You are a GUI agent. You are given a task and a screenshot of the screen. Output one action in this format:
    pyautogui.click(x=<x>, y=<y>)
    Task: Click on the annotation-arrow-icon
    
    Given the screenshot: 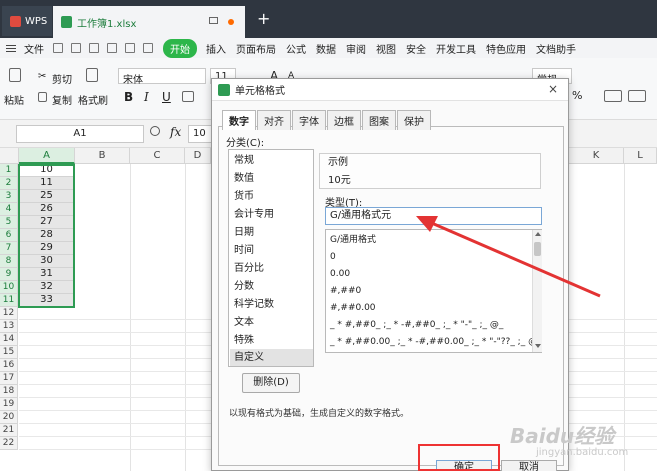 What is the action you would take?
    pyautogui.click(x=508, y=257)
    